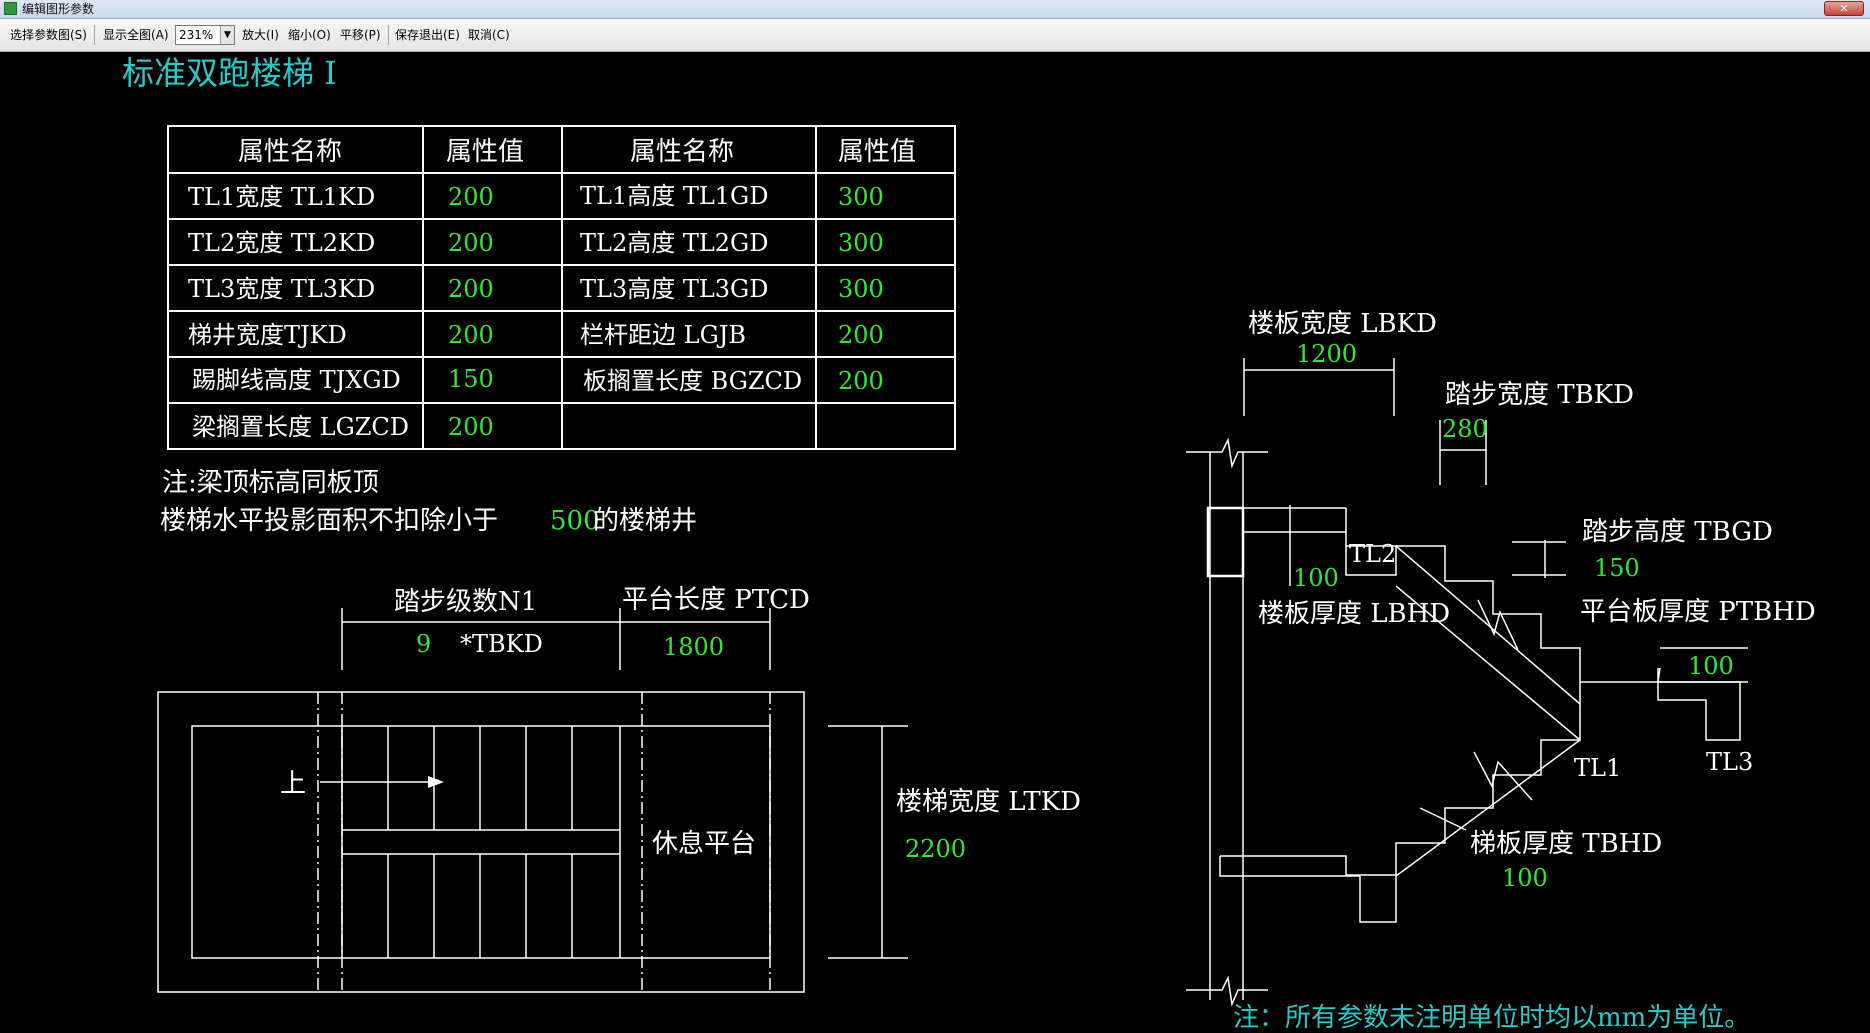 The height and width of the screenshot is (1033, 1870). Describe the element at coordinates (1465, 429) in the screenshot. I see `tread-width-value: 280` at that location.